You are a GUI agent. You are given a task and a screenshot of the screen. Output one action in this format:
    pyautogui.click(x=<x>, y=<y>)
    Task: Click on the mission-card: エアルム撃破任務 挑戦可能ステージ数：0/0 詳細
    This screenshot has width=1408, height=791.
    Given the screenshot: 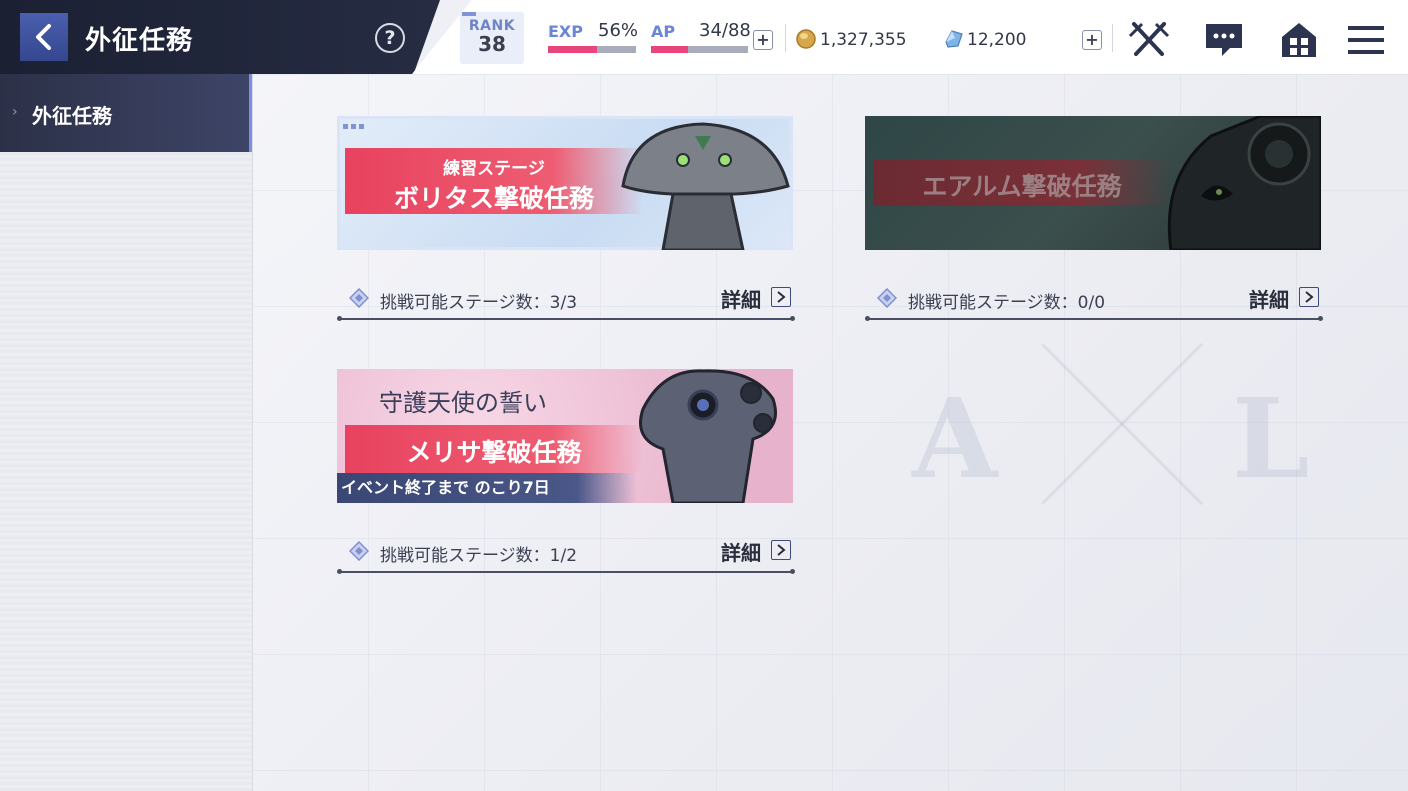 What is the action you would take?
    pyautogui.click(x=1094, y=218)
    